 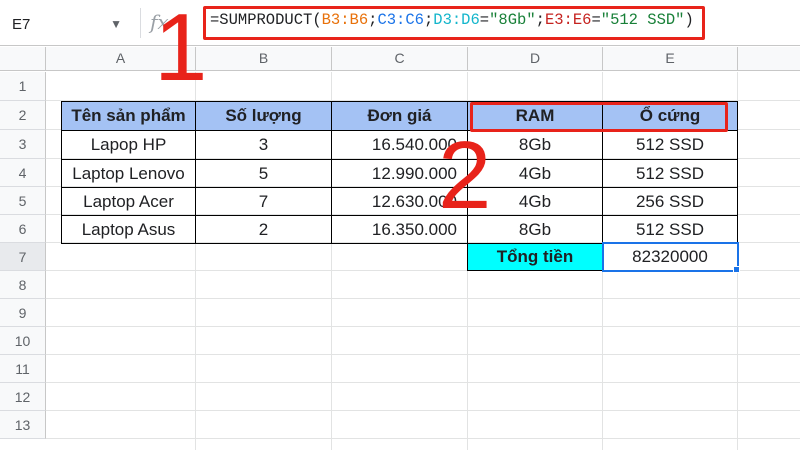 What do you see at coordinates (128, 201) in the screenshot?
I see `cell-a5: Laptop Acer` at bounding box center [128, 201].